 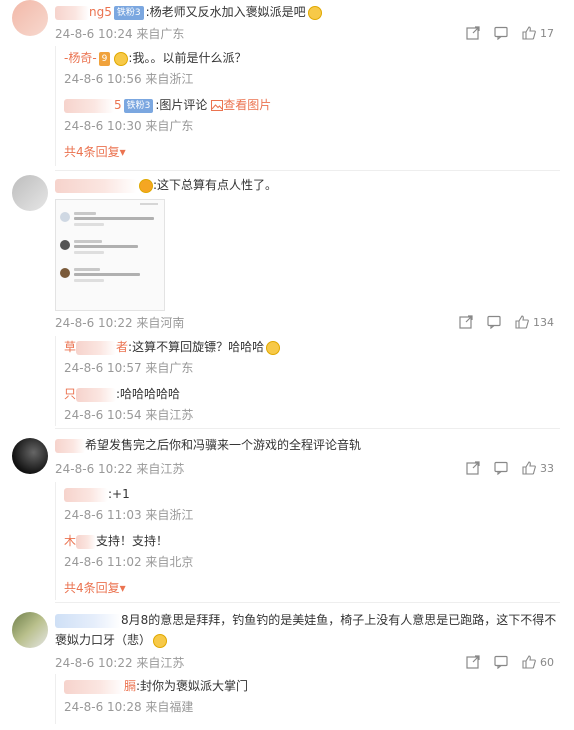 What do you see at coordinates (148, 394) in the screenshot?
I see `reply-text: :哈哈哈哈哈` at bounding box center [148, 394].